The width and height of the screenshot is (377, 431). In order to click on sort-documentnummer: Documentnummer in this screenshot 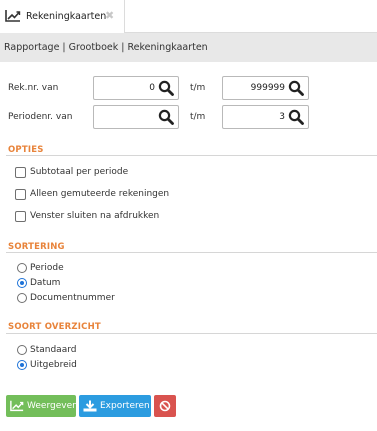, I will do `click(66, 297)`.